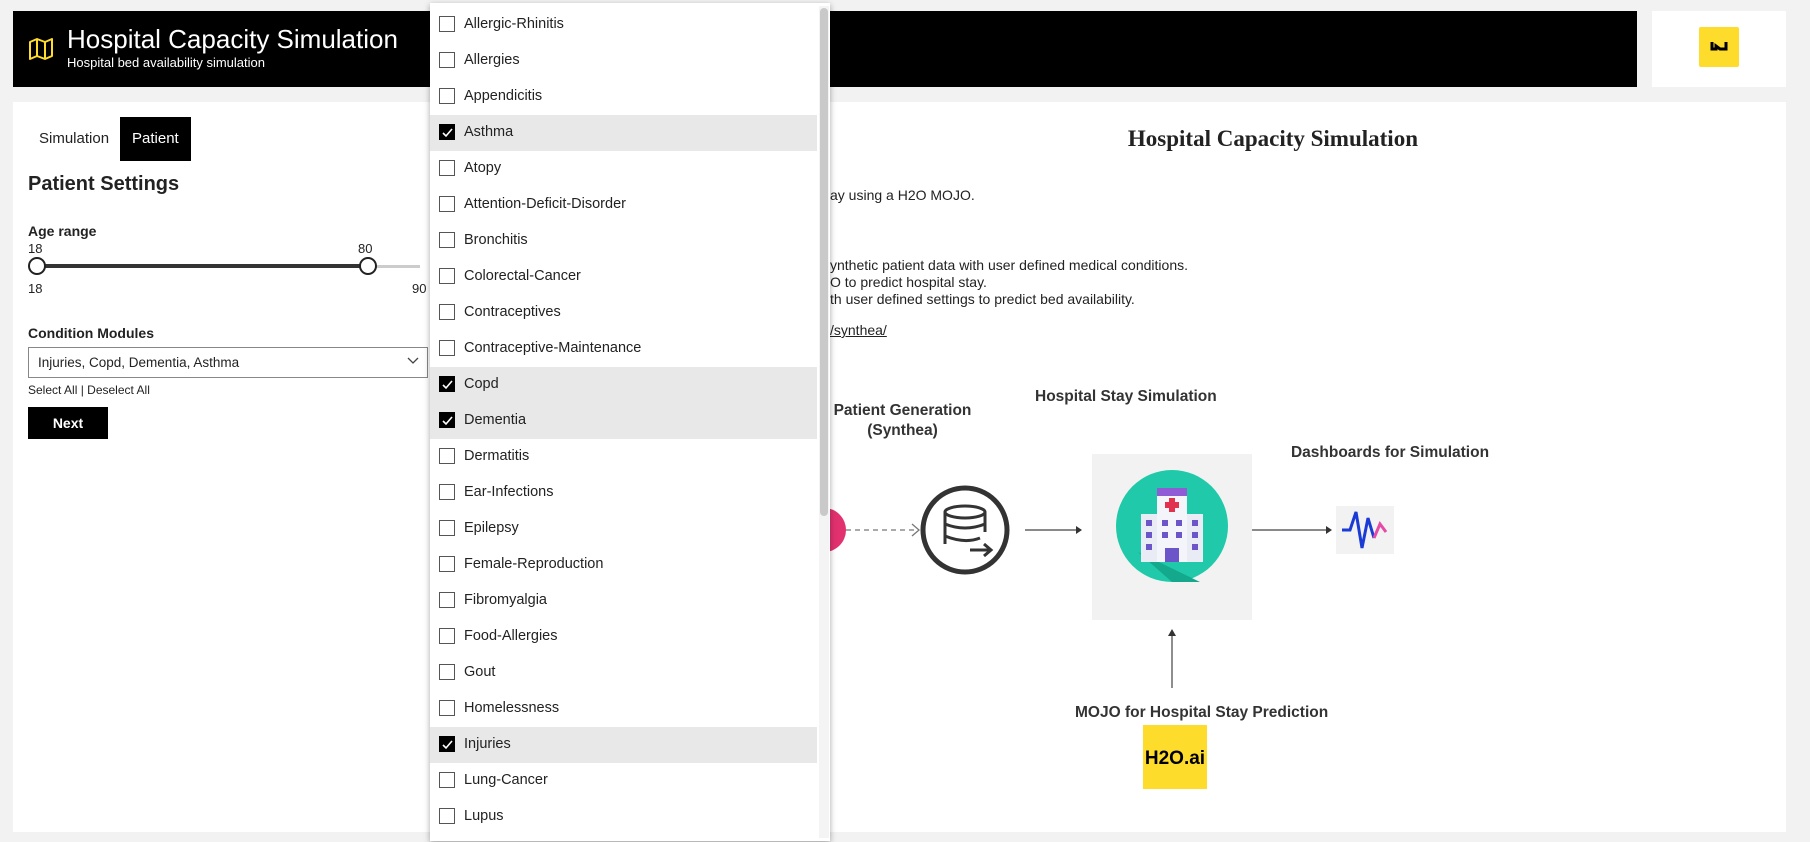 The image size is (1810, 842). Describe the element at coordinates (838, 530) in the screenshot. I see `patient-source-icon` at that location.